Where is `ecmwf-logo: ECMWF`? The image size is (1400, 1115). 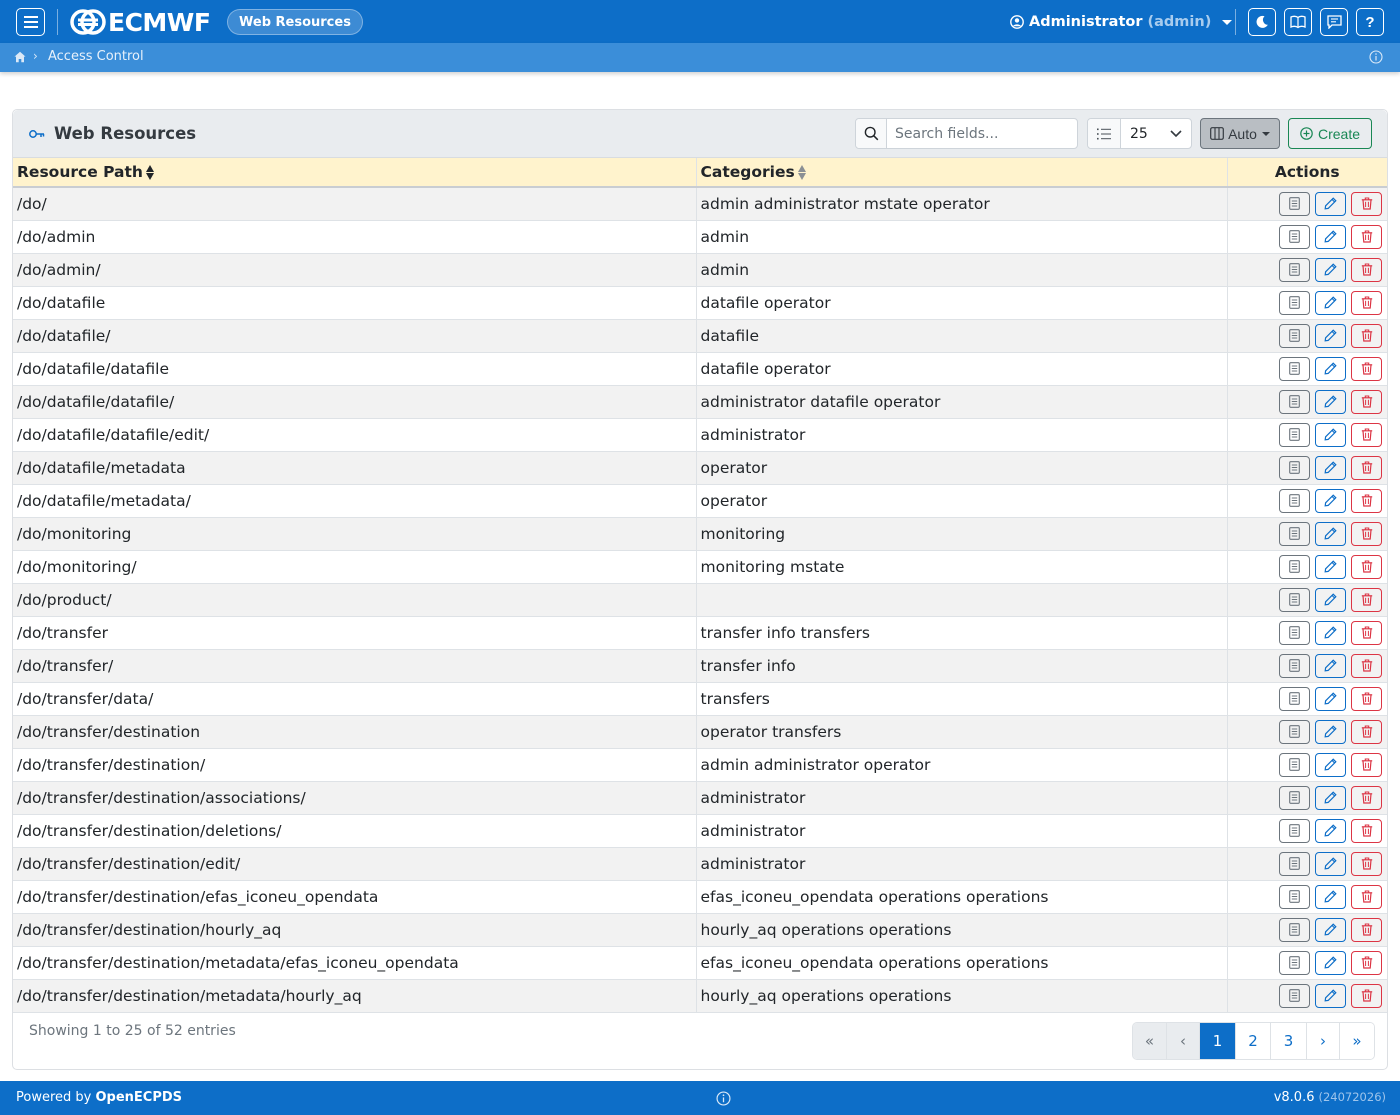 ecmwf-logo: ECMWF is located at coordinates (140, 22).